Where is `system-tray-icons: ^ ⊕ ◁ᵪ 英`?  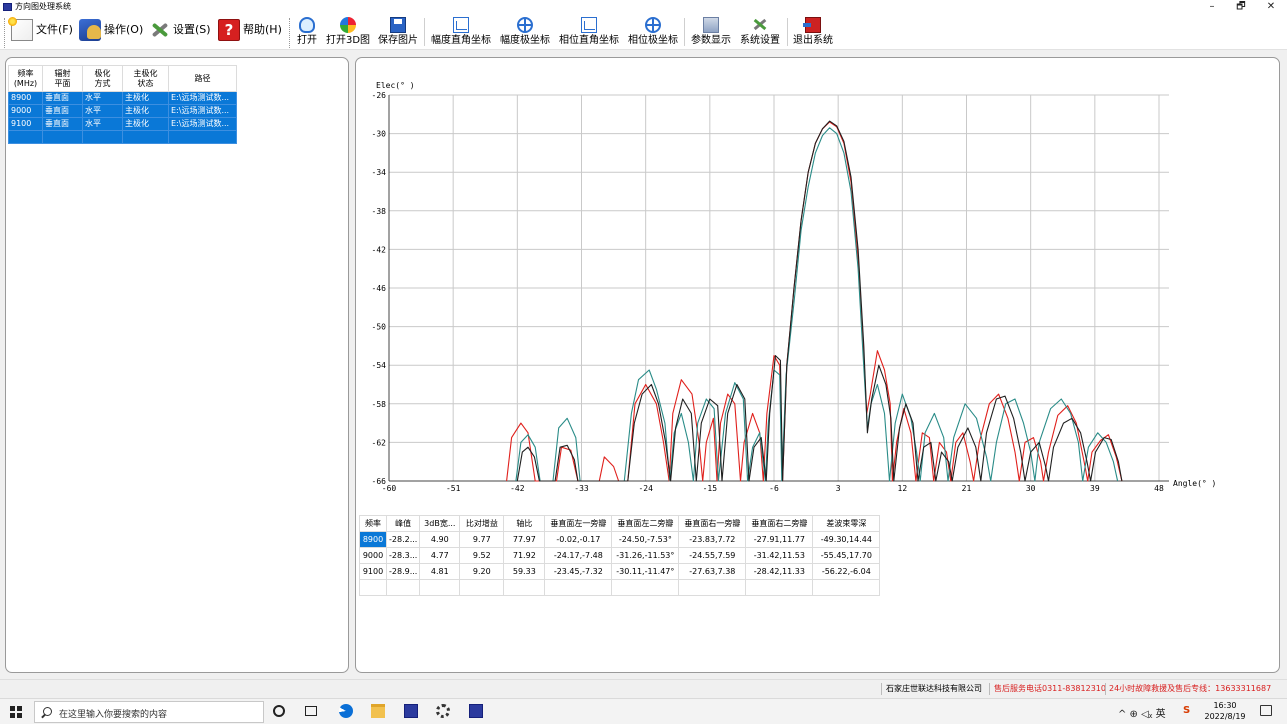 system-tray-icons: ^ ⊕ ◁ᵪ 英 is located at coordinates (1142, 712).